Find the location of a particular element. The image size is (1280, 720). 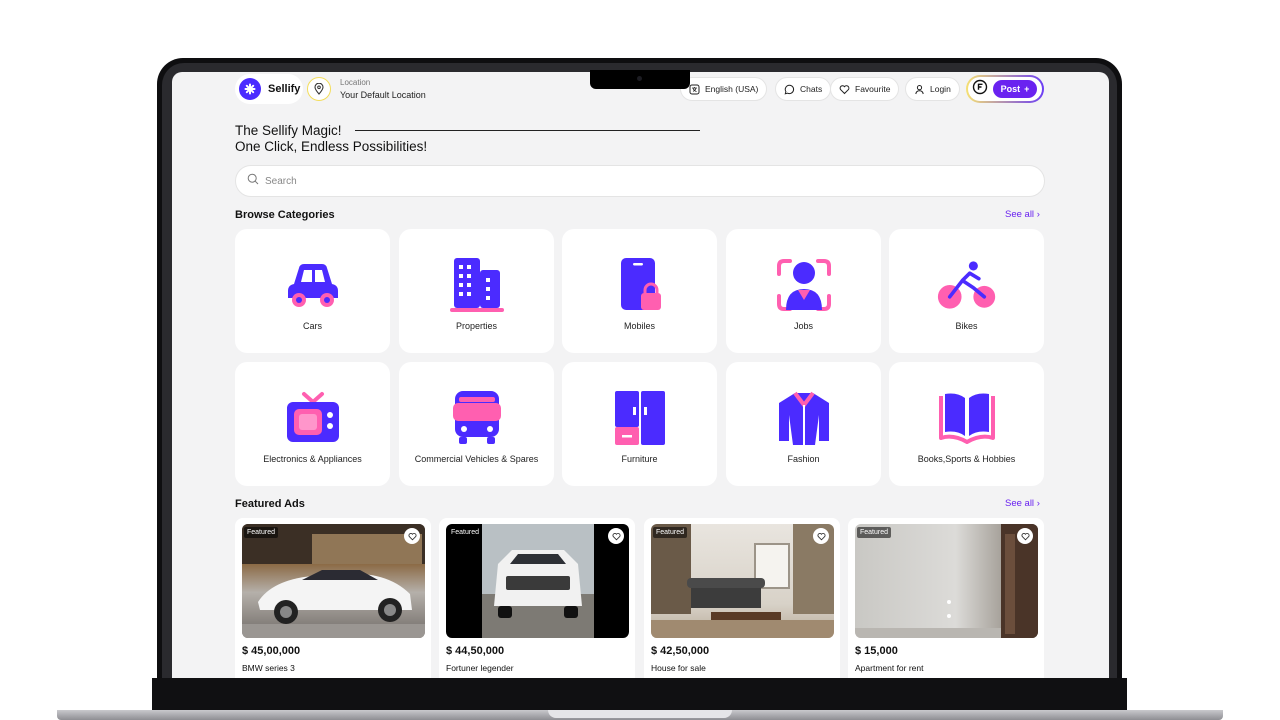

book-icon is located at coordinates (967, 418).